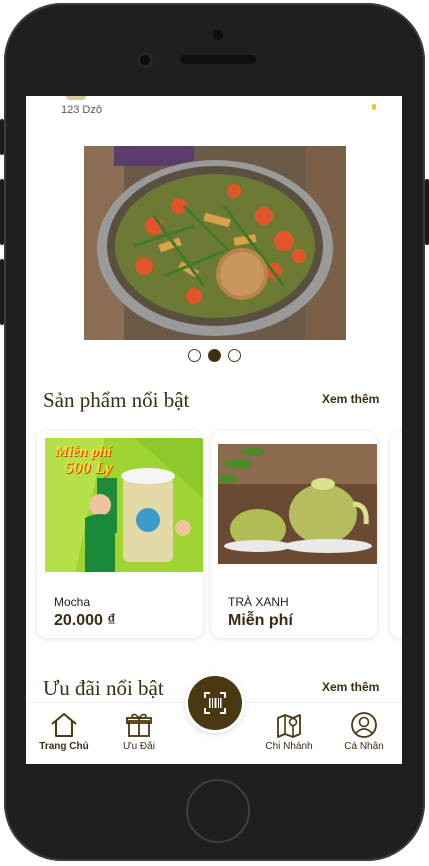  I want to click on qr-scan-icon, so click(215, 703).